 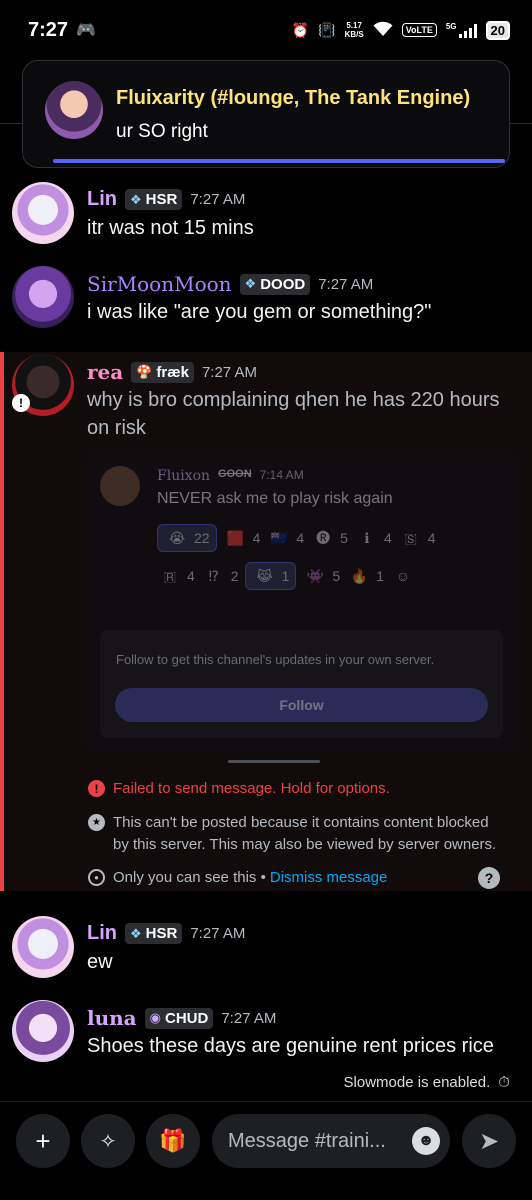 I want to click on role-tag: 🍄 fræk, so click(x=162, y=372).